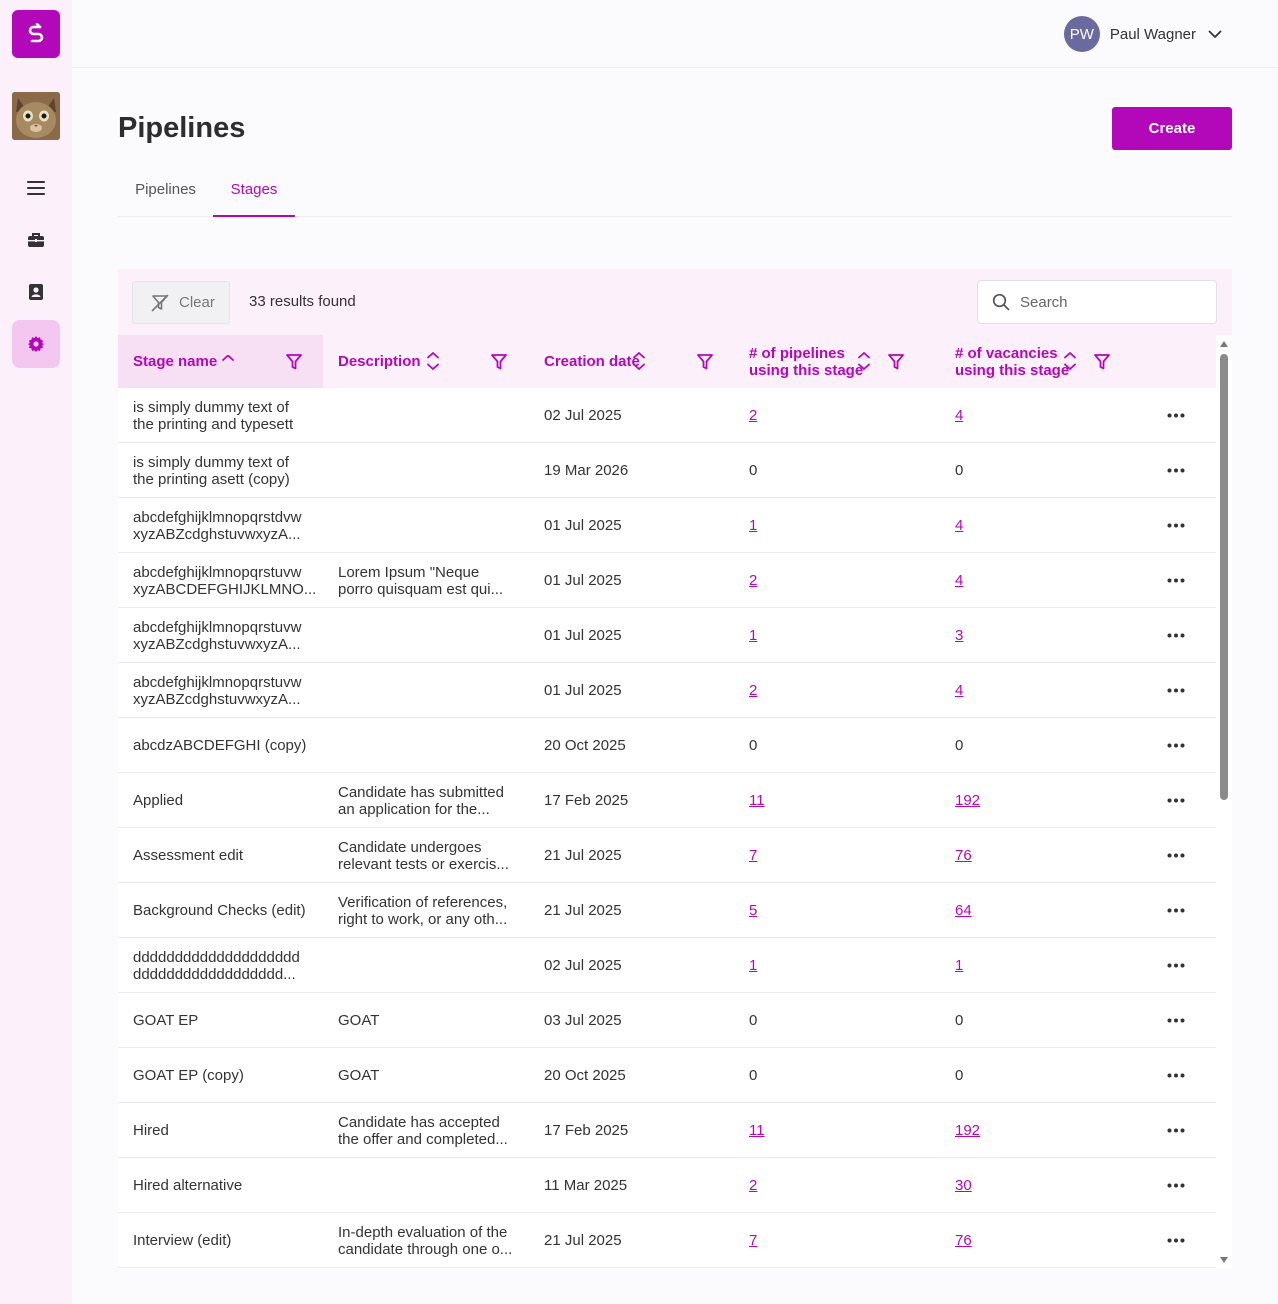  I want to click on column-header: Creation date, so click(631, 361).